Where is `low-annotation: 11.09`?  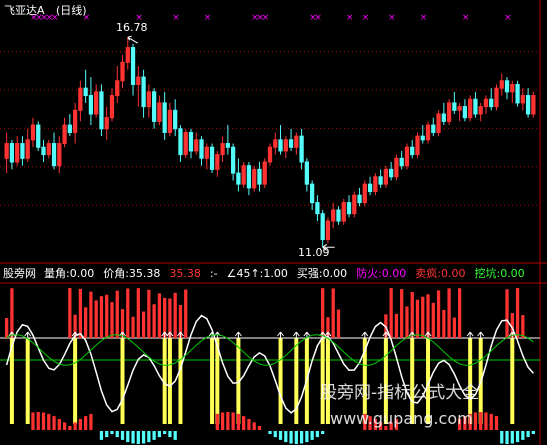 low-annotation: 11.09 is located at coordinates (314, 252).